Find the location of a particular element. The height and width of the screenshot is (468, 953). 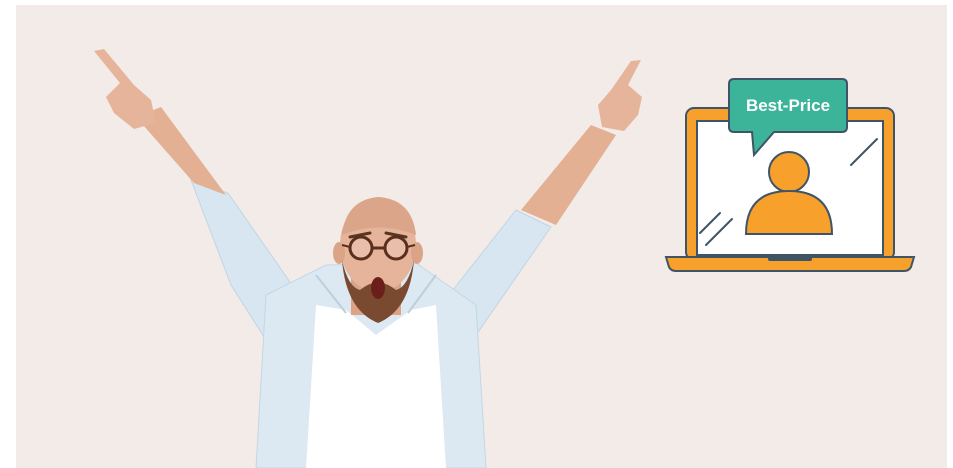

open-mouth is located at coordinates (378, 288).